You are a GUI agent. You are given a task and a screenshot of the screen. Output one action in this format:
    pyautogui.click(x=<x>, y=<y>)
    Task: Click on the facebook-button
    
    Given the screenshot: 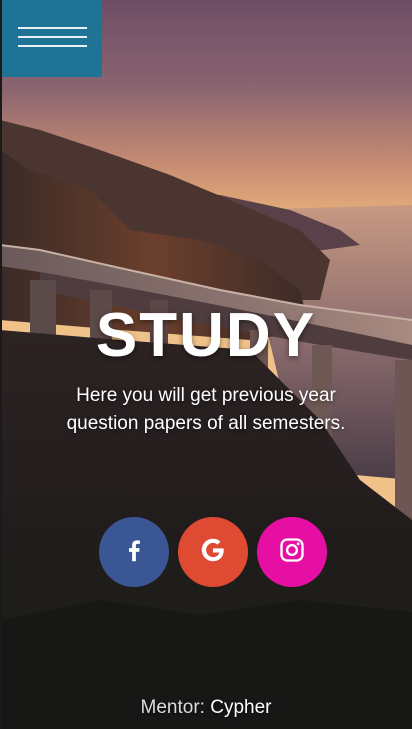 What is the action you would take?
    pyautogui.click(x=134, y=552)
    